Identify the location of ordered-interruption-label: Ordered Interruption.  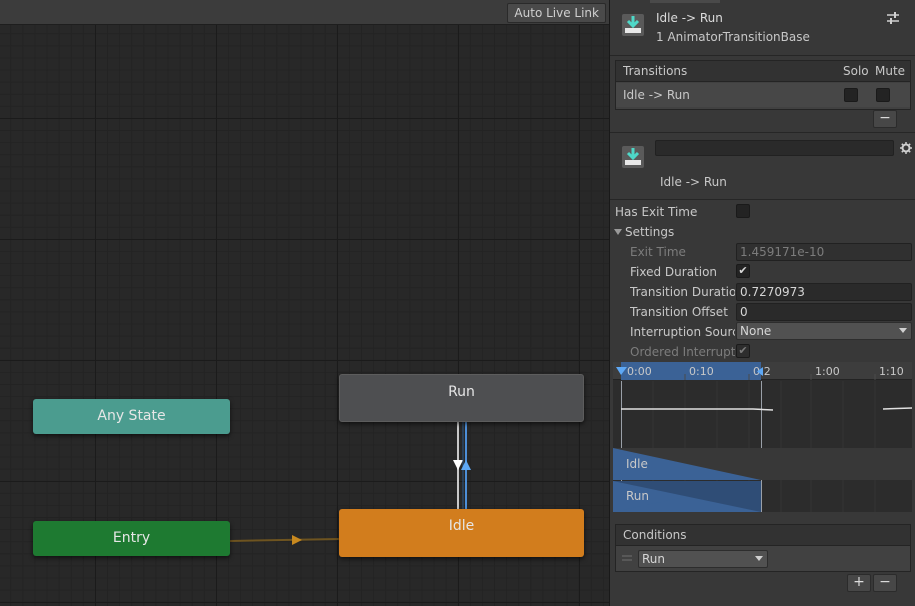
(682, 352).